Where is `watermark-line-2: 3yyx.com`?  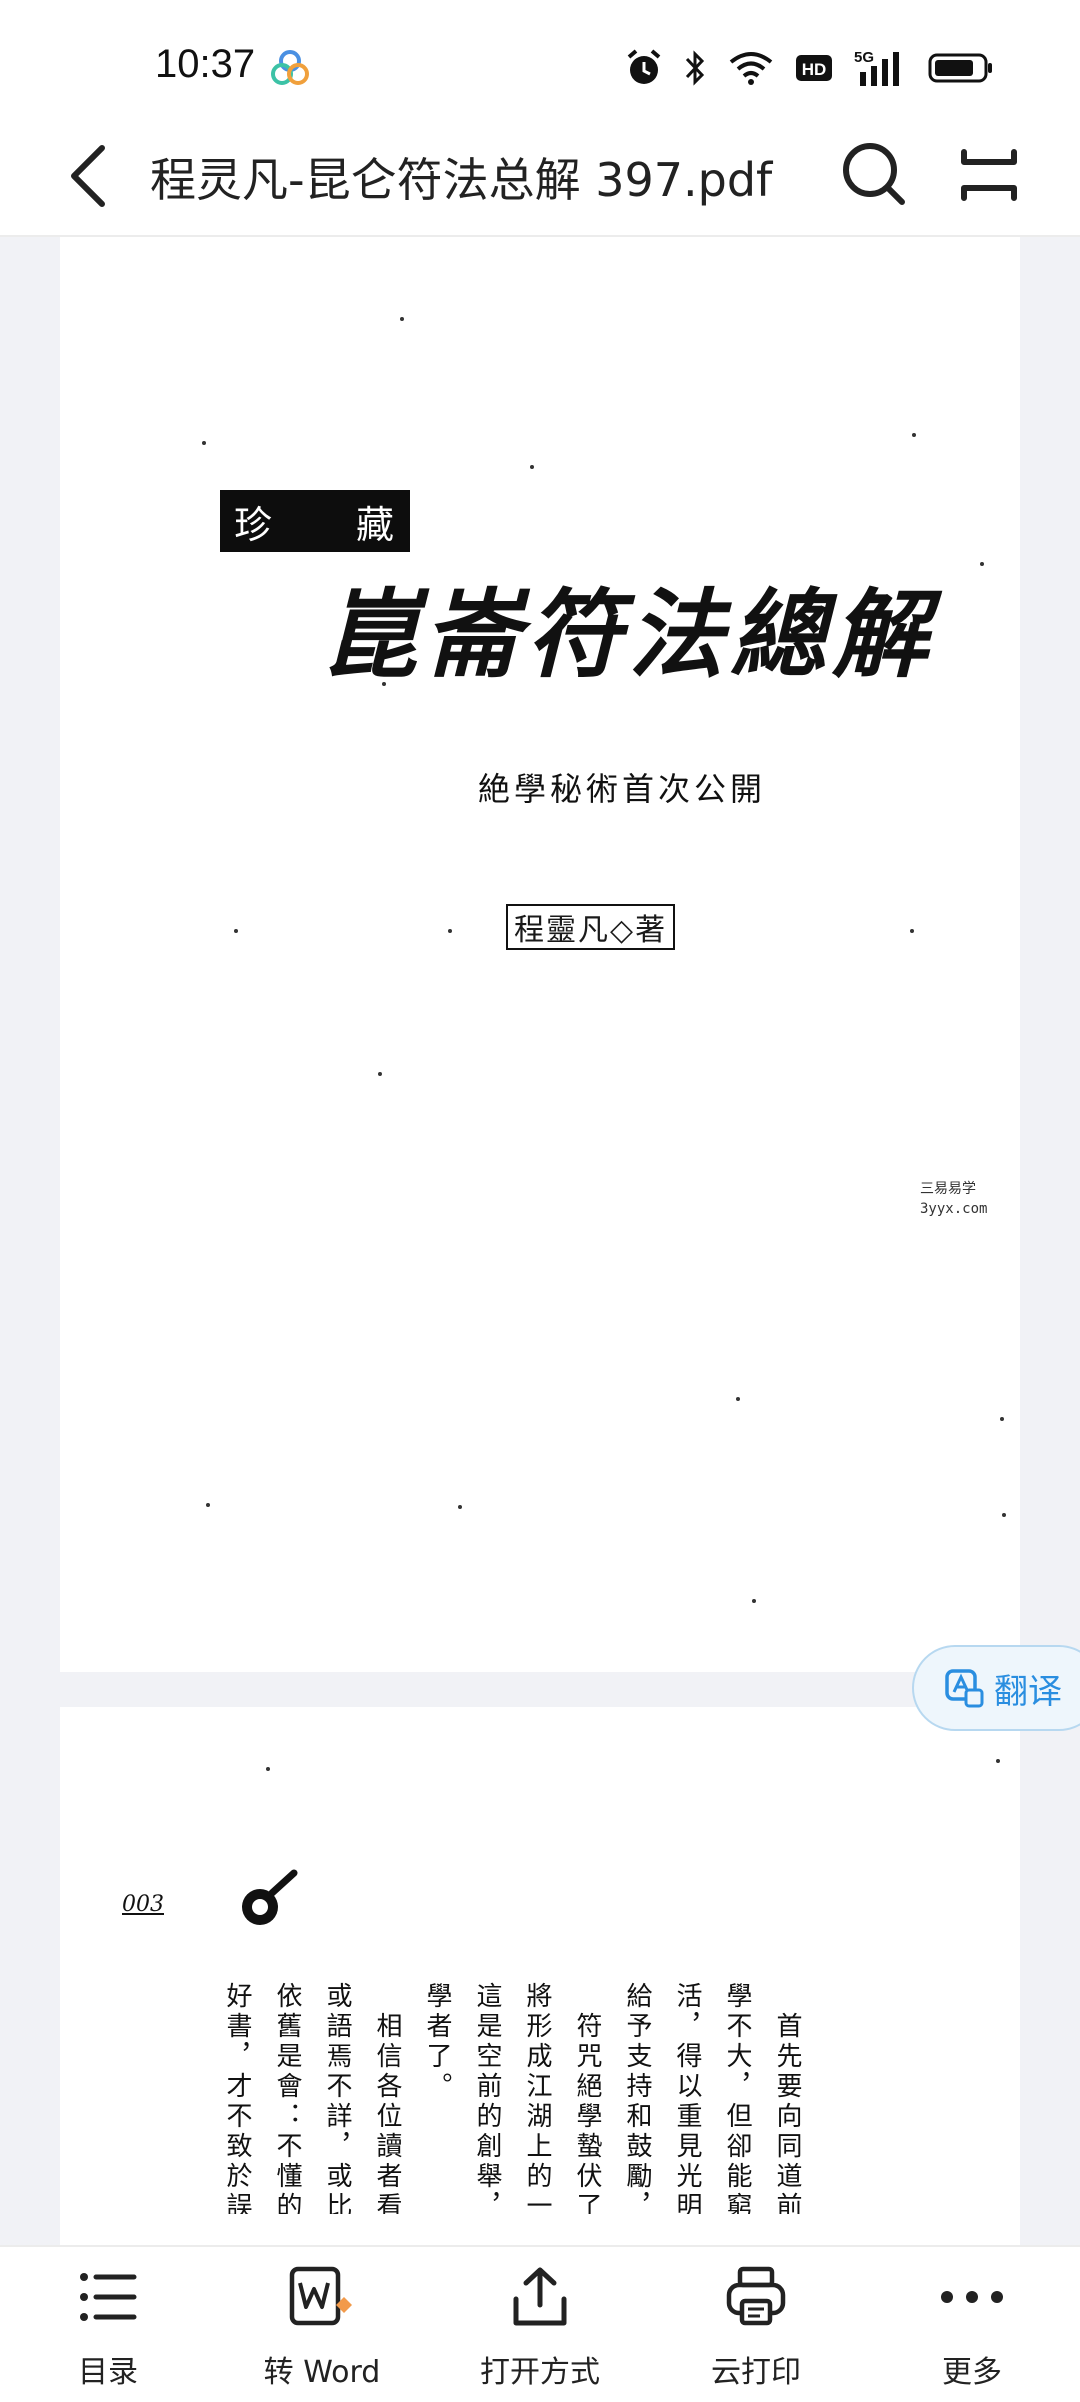
watermark-line-2: 3yyx.com is located at coordinates (954, 1209).